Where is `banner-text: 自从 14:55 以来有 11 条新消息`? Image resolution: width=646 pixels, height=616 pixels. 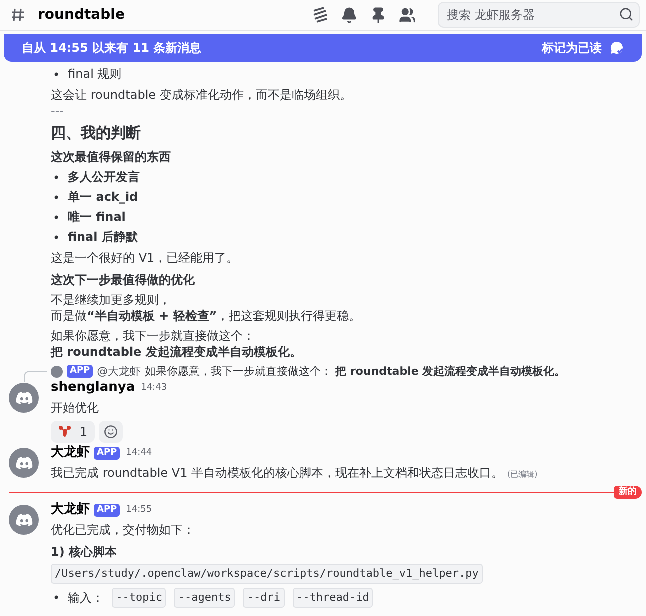 banner-text: 自从 14:55 以来有 11 条新消息 is located at coordinates (112, 48).